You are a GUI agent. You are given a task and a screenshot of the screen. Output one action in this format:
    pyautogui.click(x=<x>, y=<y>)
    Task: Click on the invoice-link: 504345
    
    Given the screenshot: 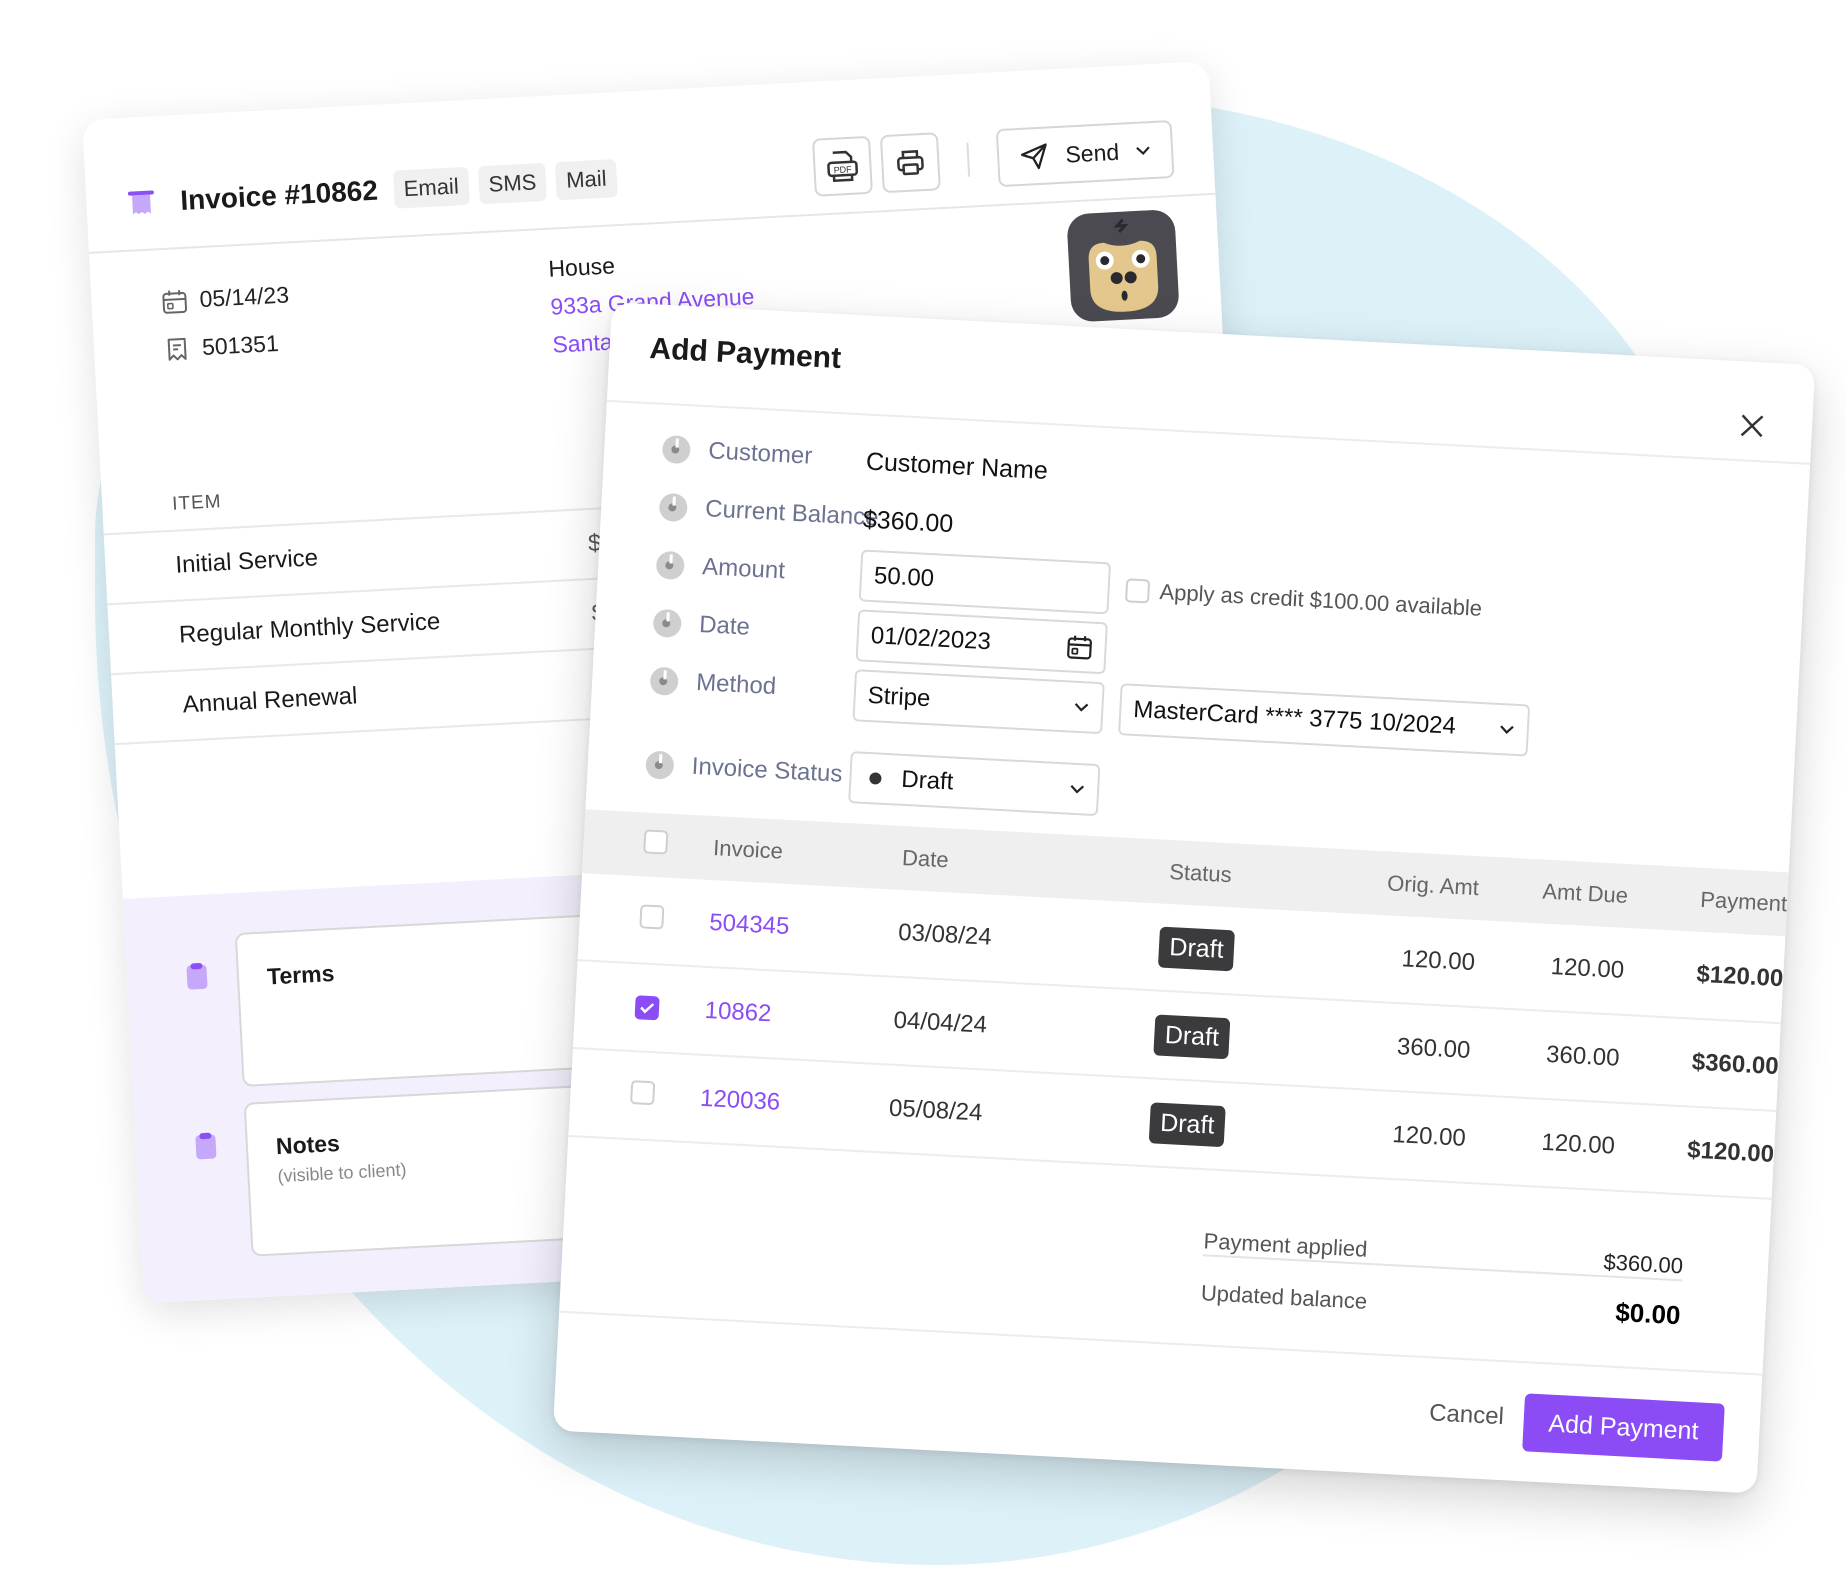 What is the action you would take?
    pyautogui.click(x=804, y=928)
    